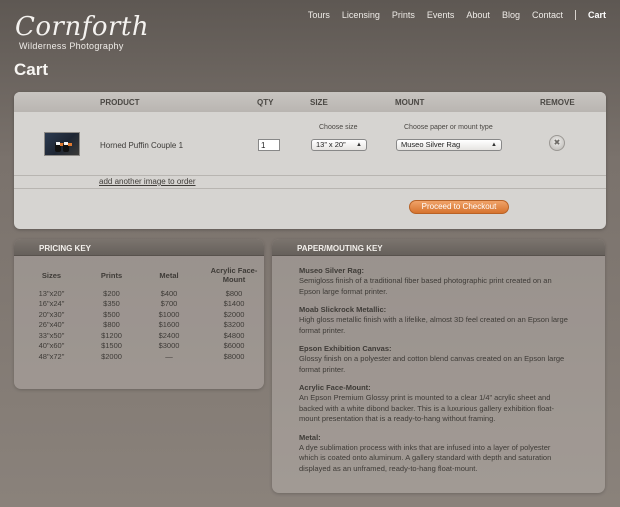 This screenshot has height=507, width=620. Describe the element at coordinates (82, 27) in the screenshot. I see `logo-script-text: Cornforth` at that location.